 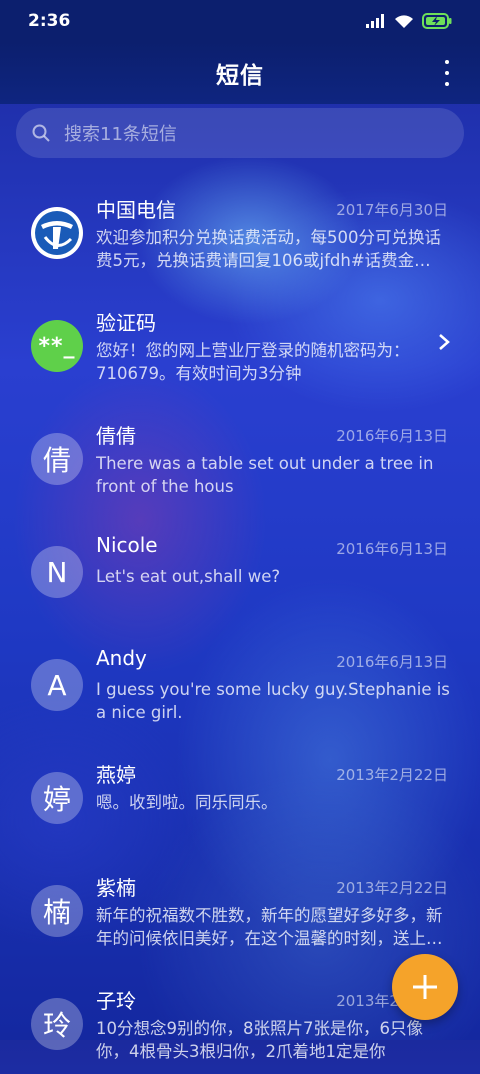 What do you see at coordinates (41, 133) in the screenshot?
I see `search-icon` at bounding box center [41, 133].